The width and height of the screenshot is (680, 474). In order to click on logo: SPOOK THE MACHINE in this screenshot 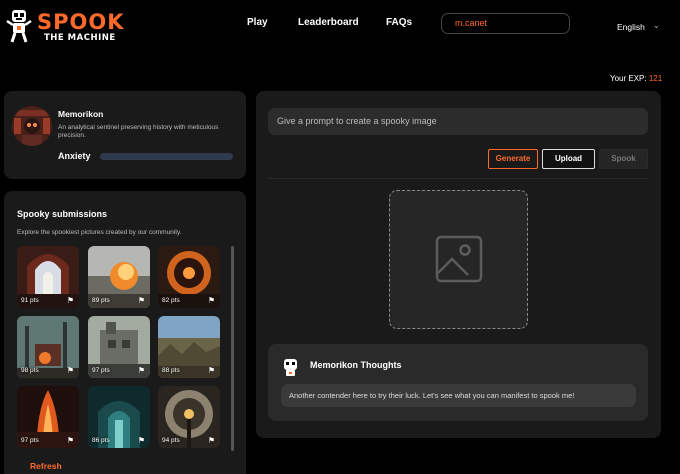, I will do `click(66, 27)`.